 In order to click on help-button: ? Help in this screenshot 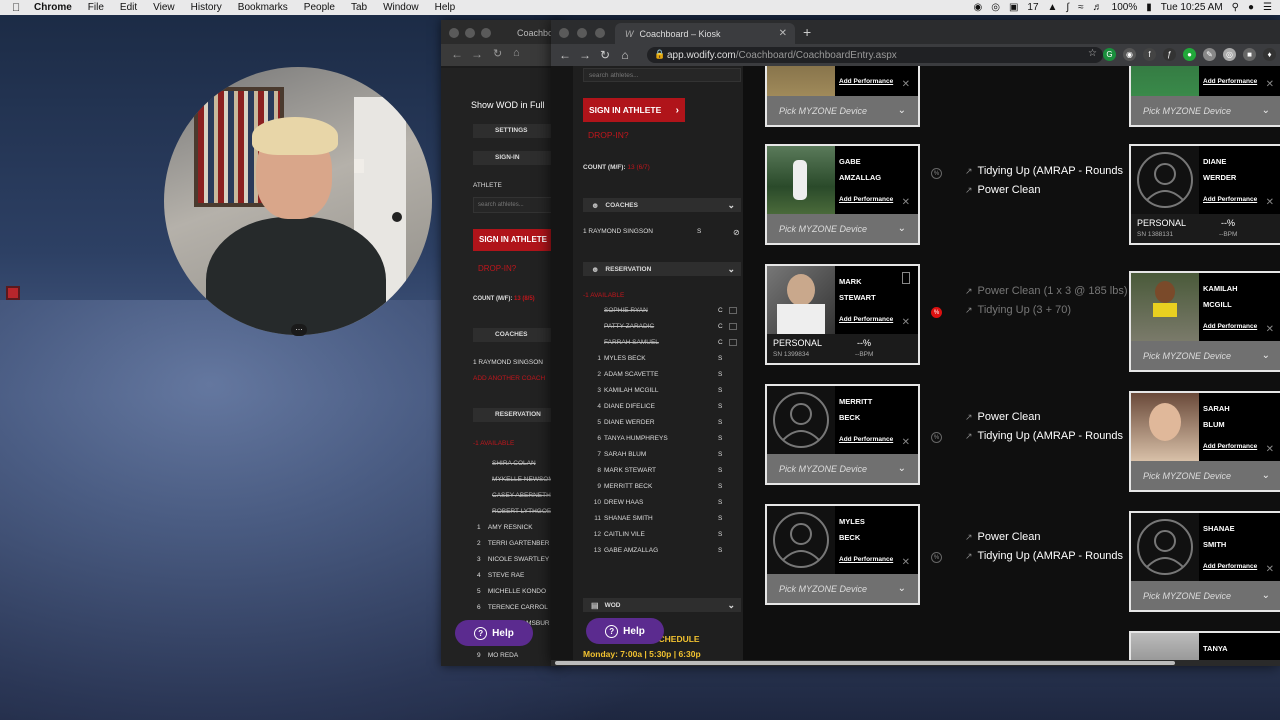, I will do `click(625, 631)`.